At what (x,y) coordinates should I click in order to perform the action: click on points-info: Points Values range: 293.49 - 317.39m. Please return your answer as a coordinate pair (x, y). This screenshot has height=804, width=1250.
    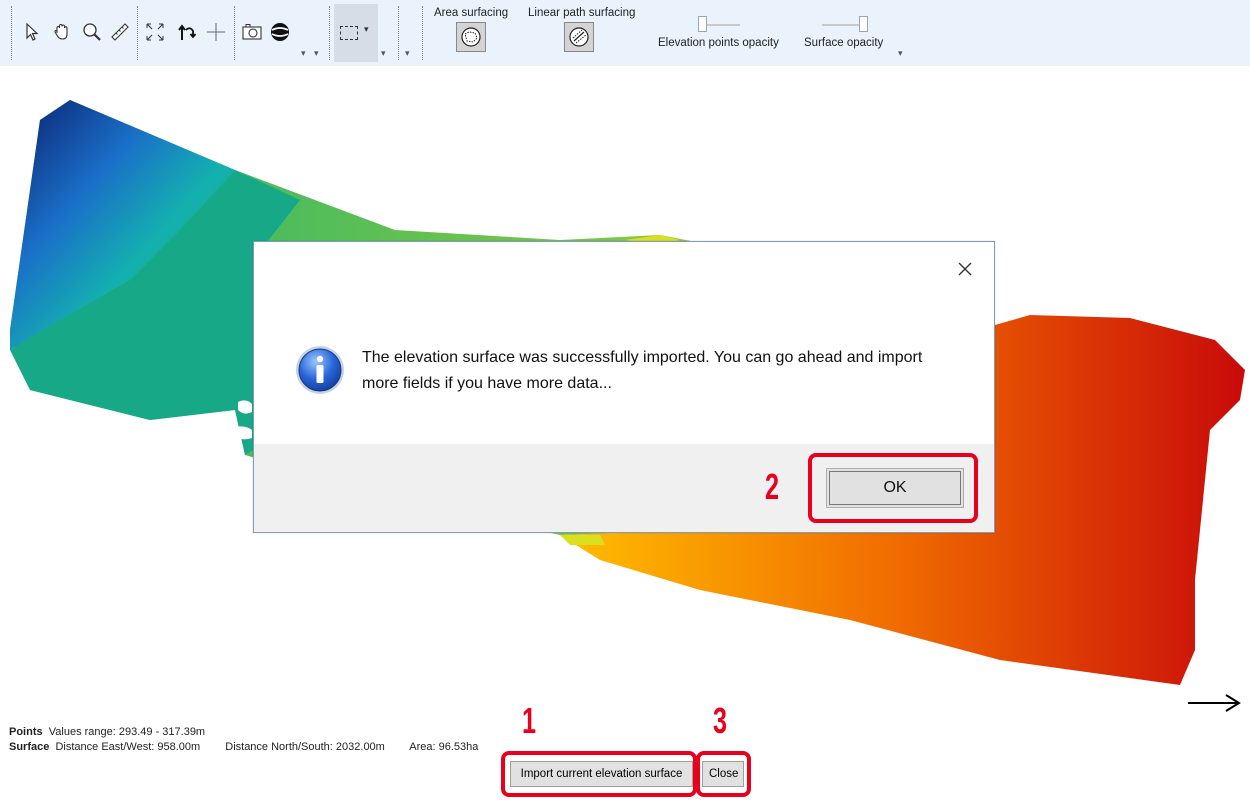
    Looking at the image, I should click on (107, 732).